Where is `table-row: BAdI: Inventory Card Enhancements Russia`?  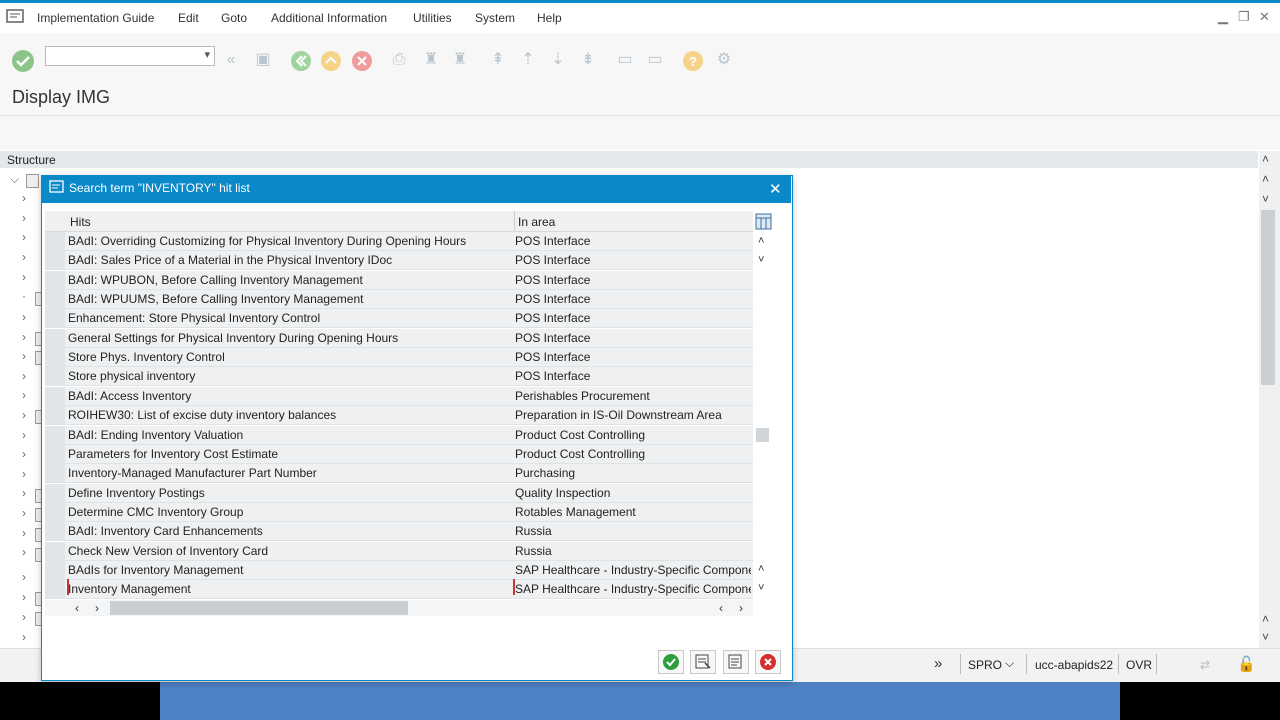
table-row: BAdI: Inventory Card Enhancements Russia is located at coordinates (399, 531).